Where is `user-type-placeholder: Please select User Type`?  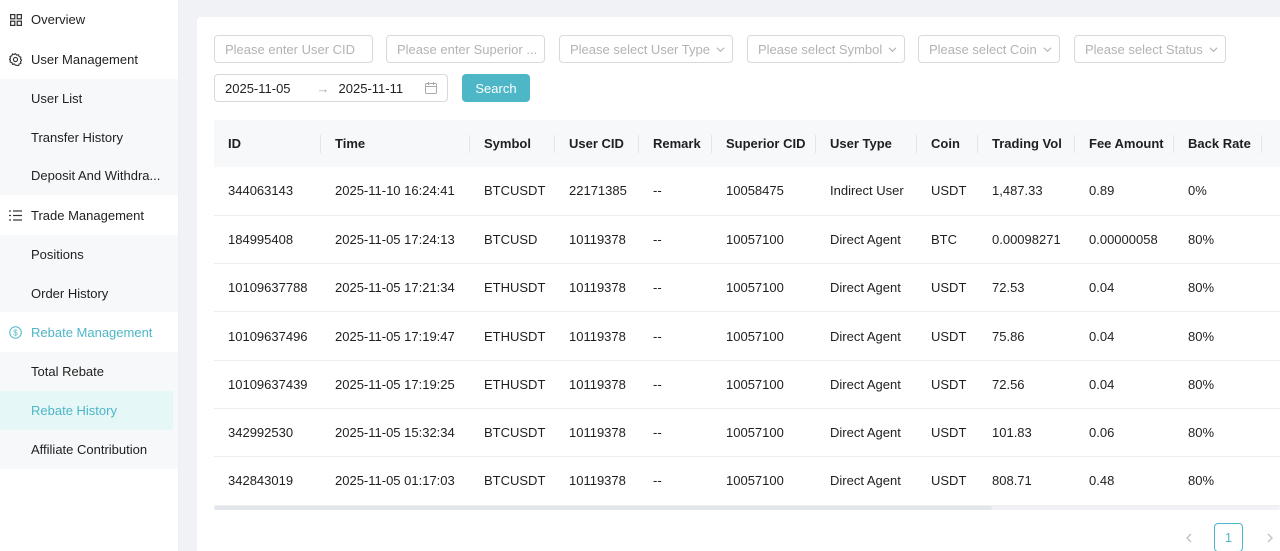 user-type-placeholder: Please select User Type is located at coordinates (640, 49).